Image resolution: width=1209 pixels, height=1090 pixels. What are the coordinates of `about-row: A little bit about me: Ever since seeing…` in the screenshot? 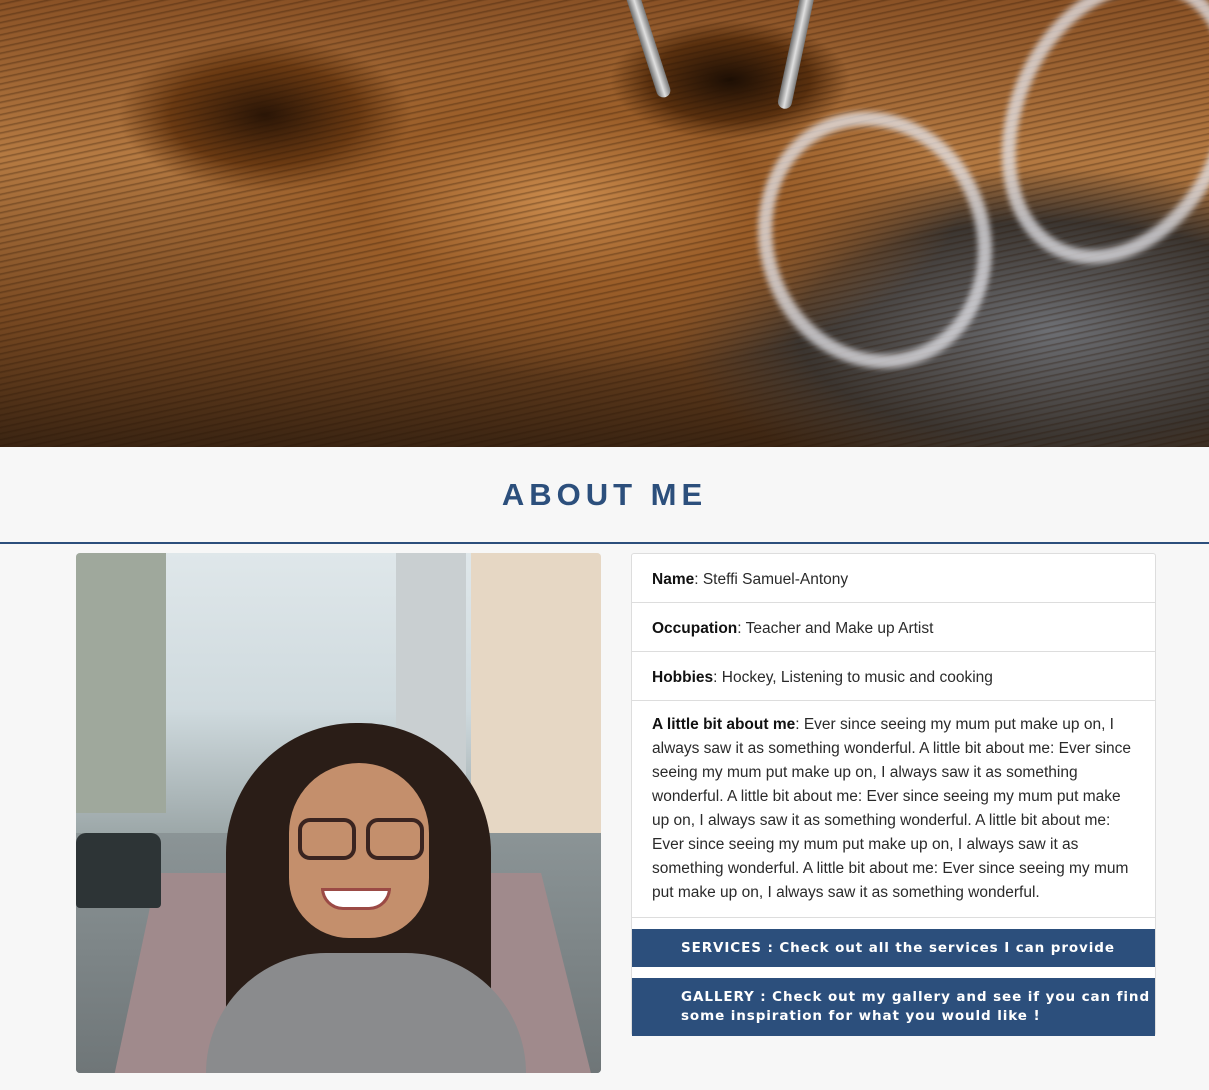 It's located at (893, 809).